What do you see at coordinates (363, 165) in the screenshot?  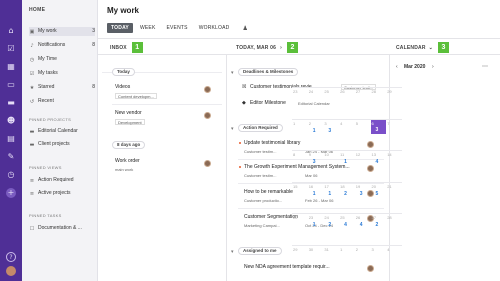 I see `calendar-day: 12` at bounding box center [363, 165].